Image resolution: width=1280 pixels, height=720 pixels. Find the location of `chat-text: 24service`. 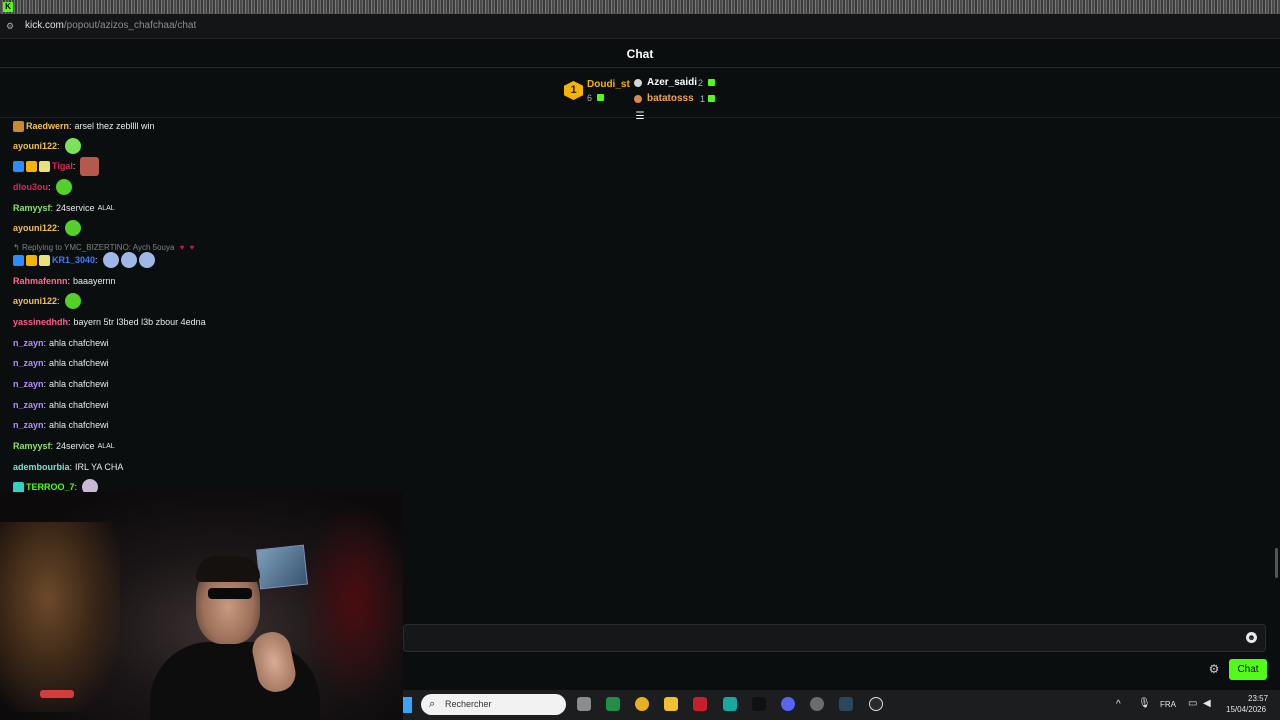

chat-text: 24service is located at coordinates (75, 446).